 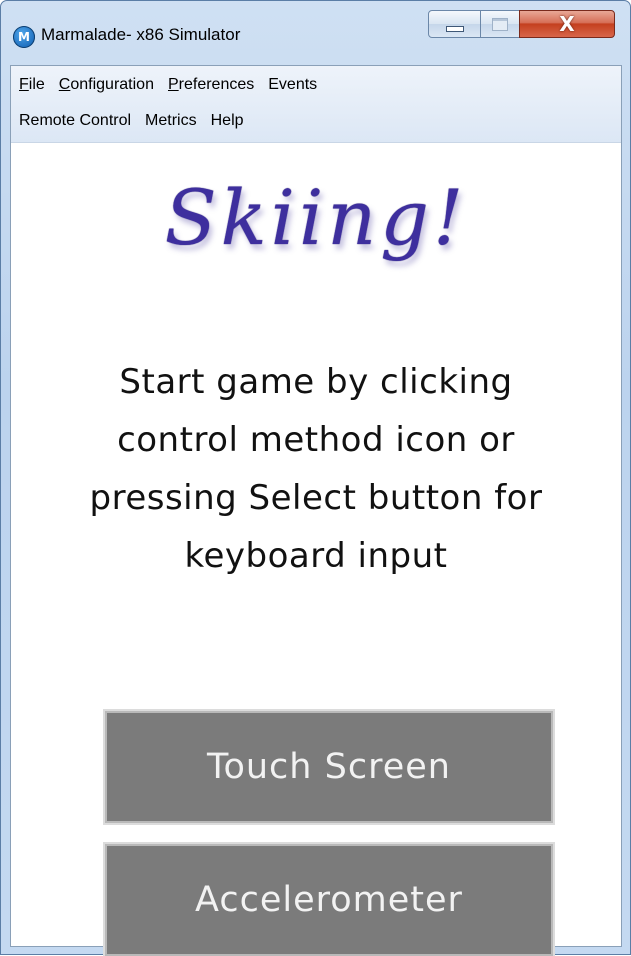 I want to click on menu-events-label: Events, so click(x=293, y=84).